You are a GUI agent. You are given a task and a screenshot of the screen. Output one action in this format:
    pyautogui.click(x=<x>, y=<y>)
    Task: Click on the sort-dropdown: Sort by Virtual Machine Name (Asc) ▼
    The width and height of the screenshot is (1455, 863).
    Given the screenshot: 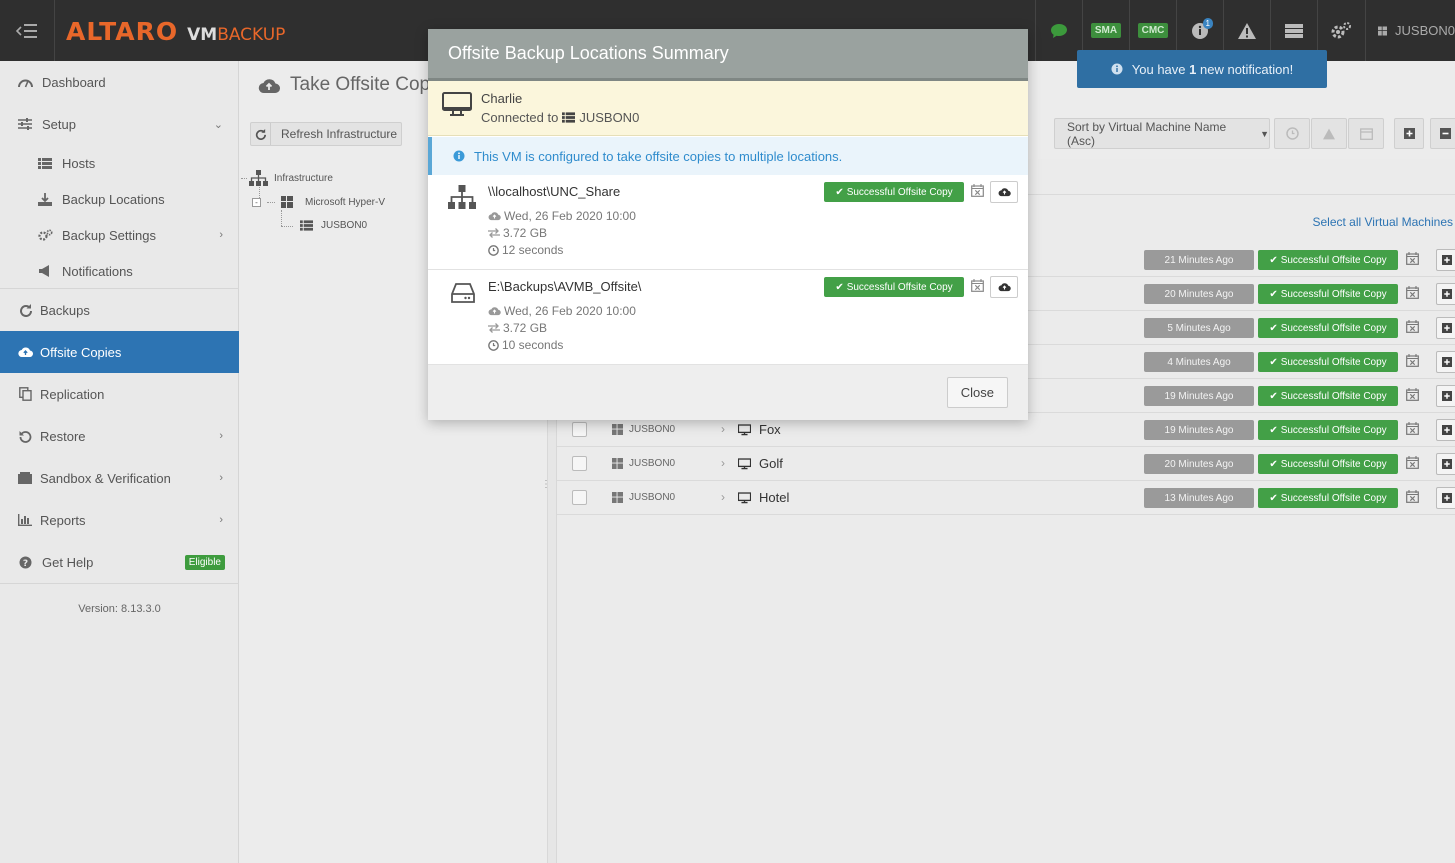 What is the action you would take?
    pyautogui.click(x=1162, y=133)
    